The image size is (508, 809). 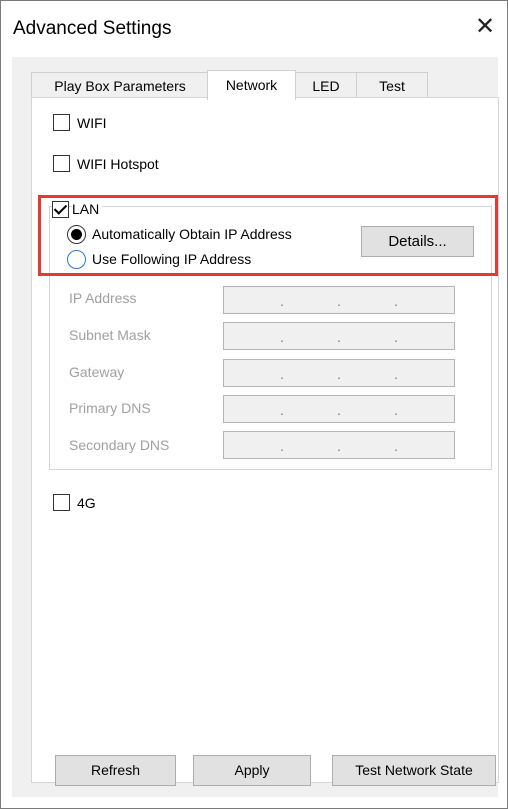 I want to click on wifi-checkbox, so click(x=61, y=122).